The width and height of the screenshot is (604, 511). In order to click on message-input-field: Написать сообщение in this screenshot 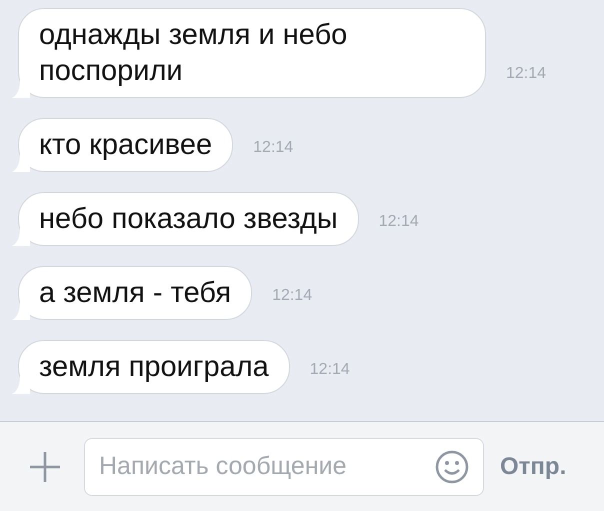, I will do `click(263, 467)`.